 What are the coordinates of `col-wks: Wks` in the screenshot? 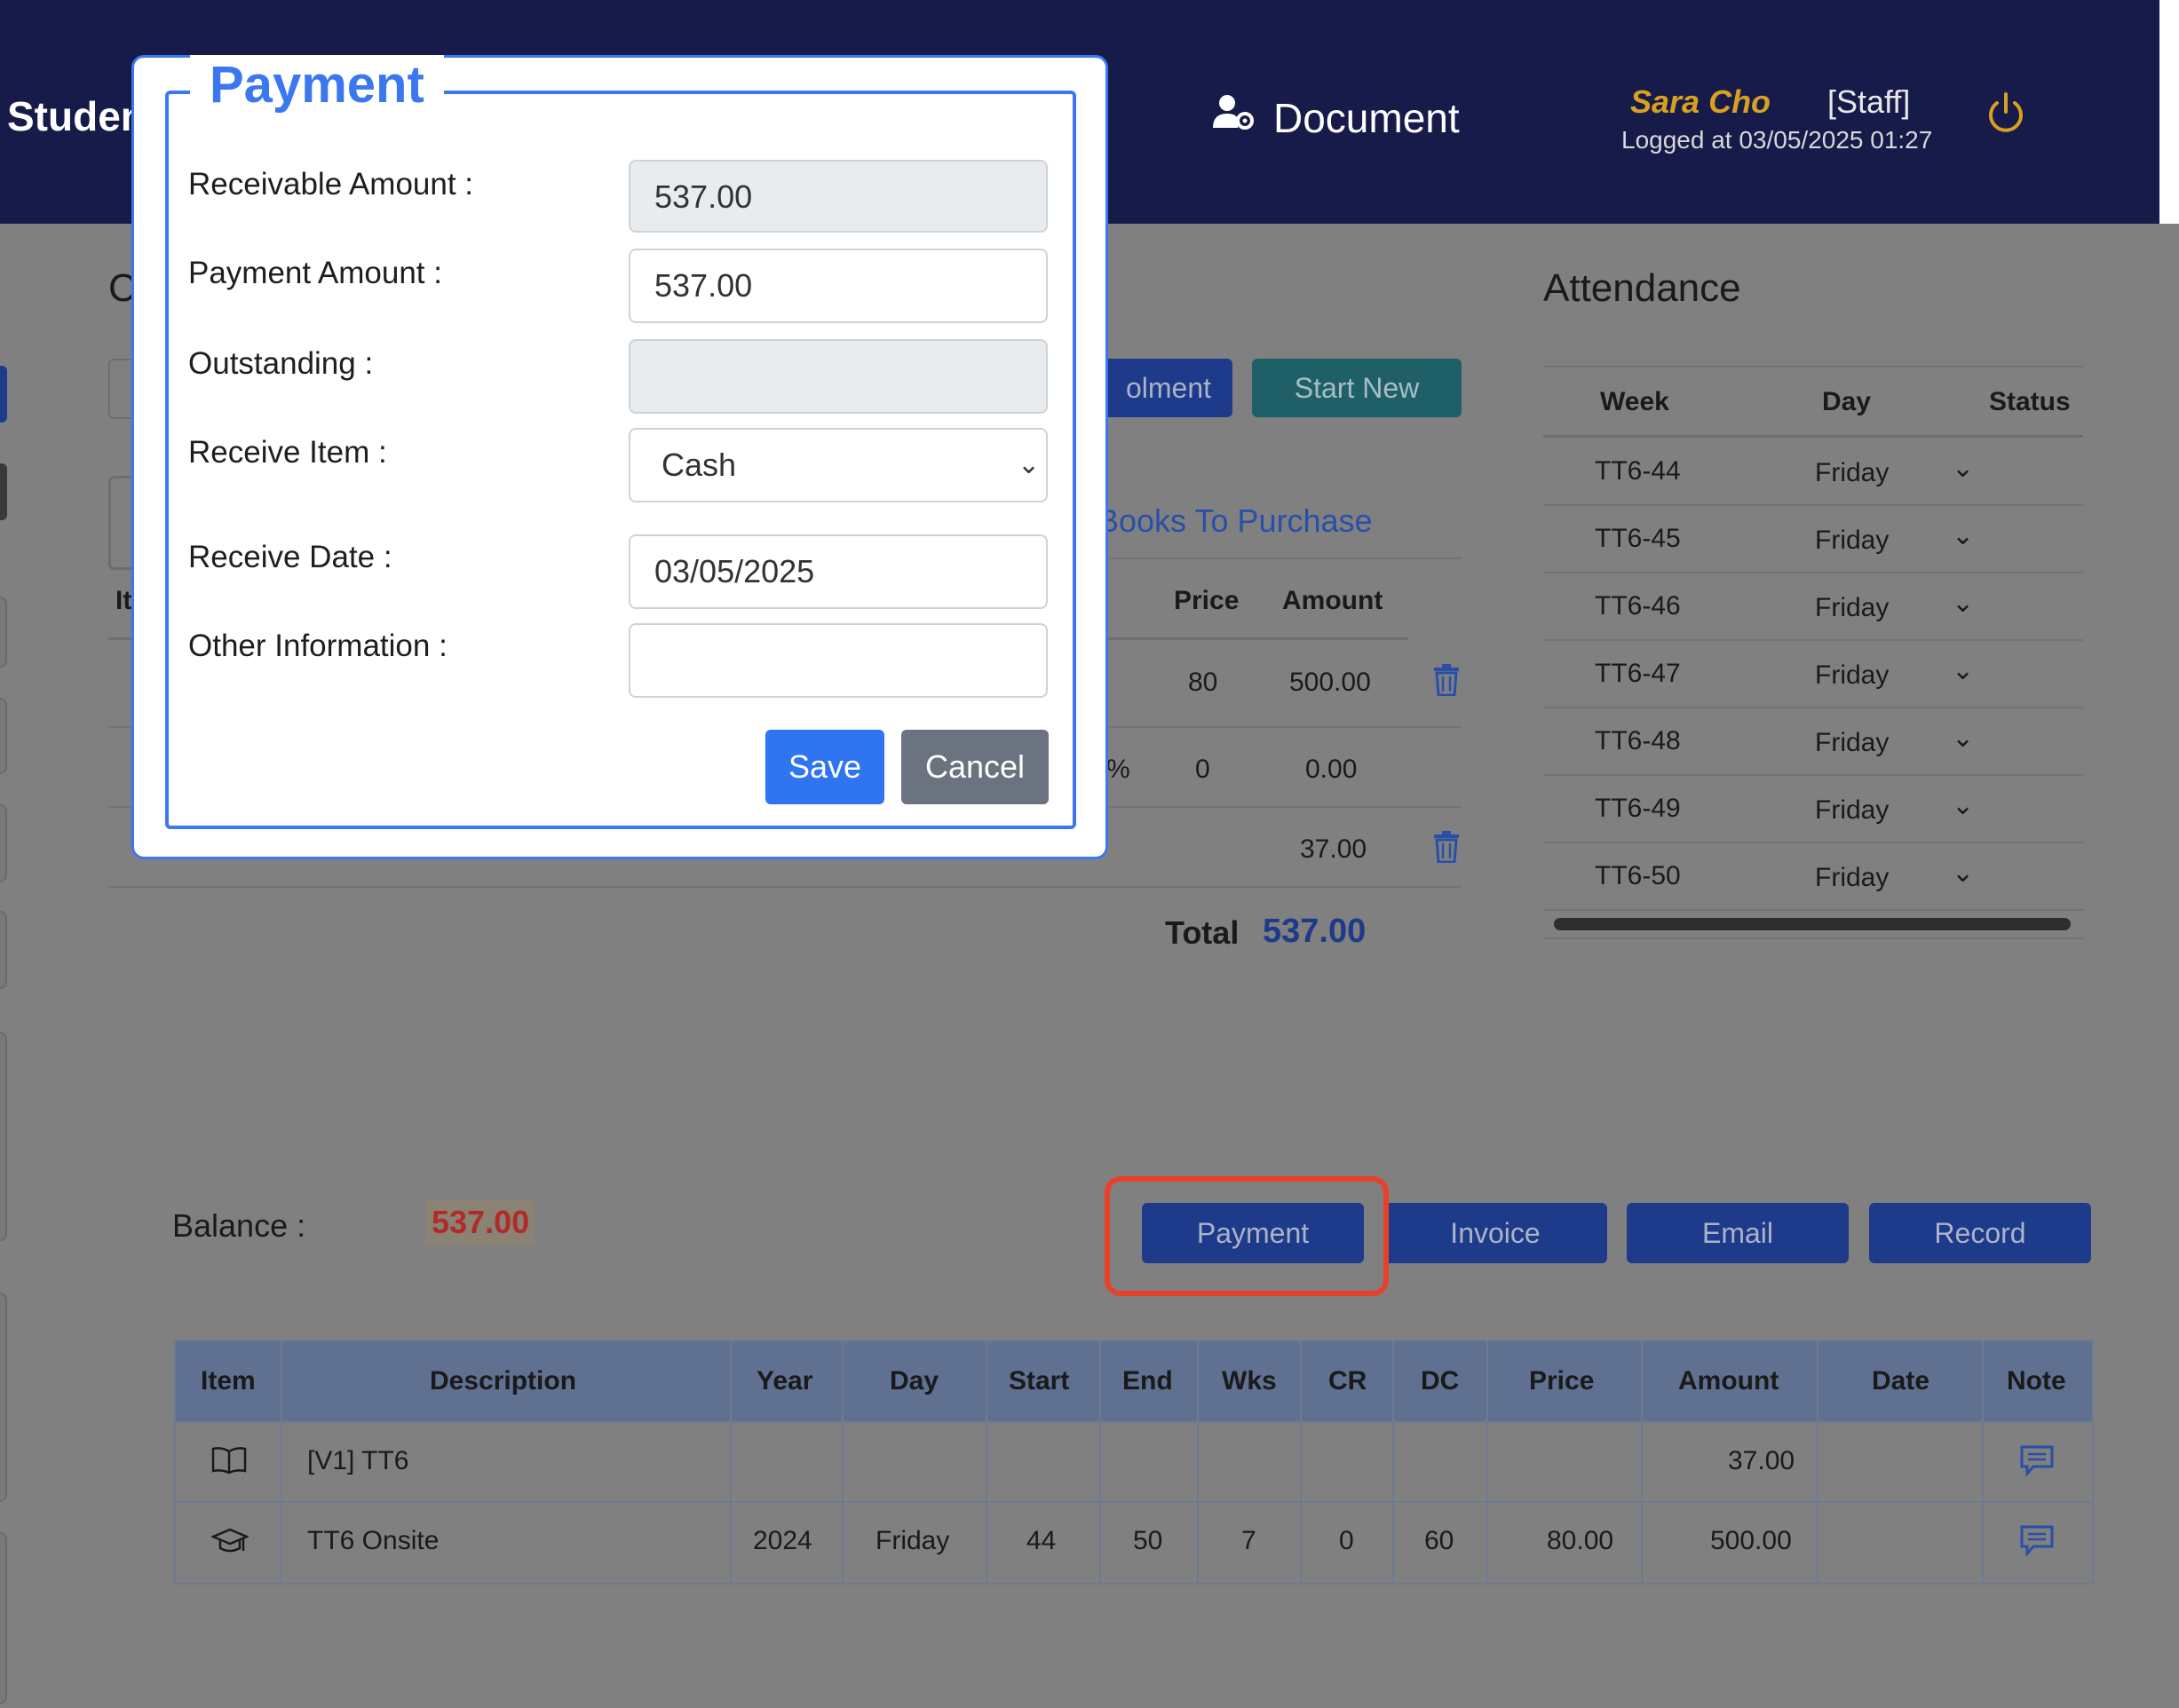 It's located at (1249, 1381).